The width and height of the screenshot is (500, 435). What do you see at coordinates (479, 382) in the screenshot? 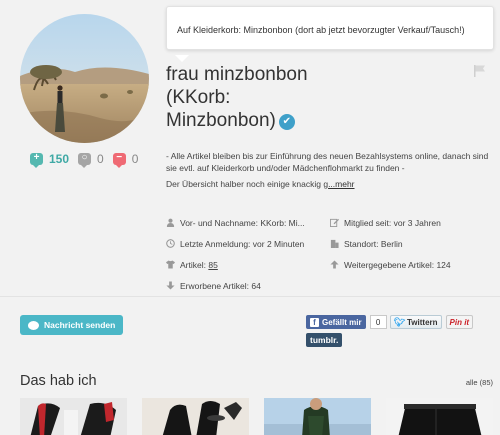
I see `all-items-link: alle (85)` at bounding box center [479, 382].